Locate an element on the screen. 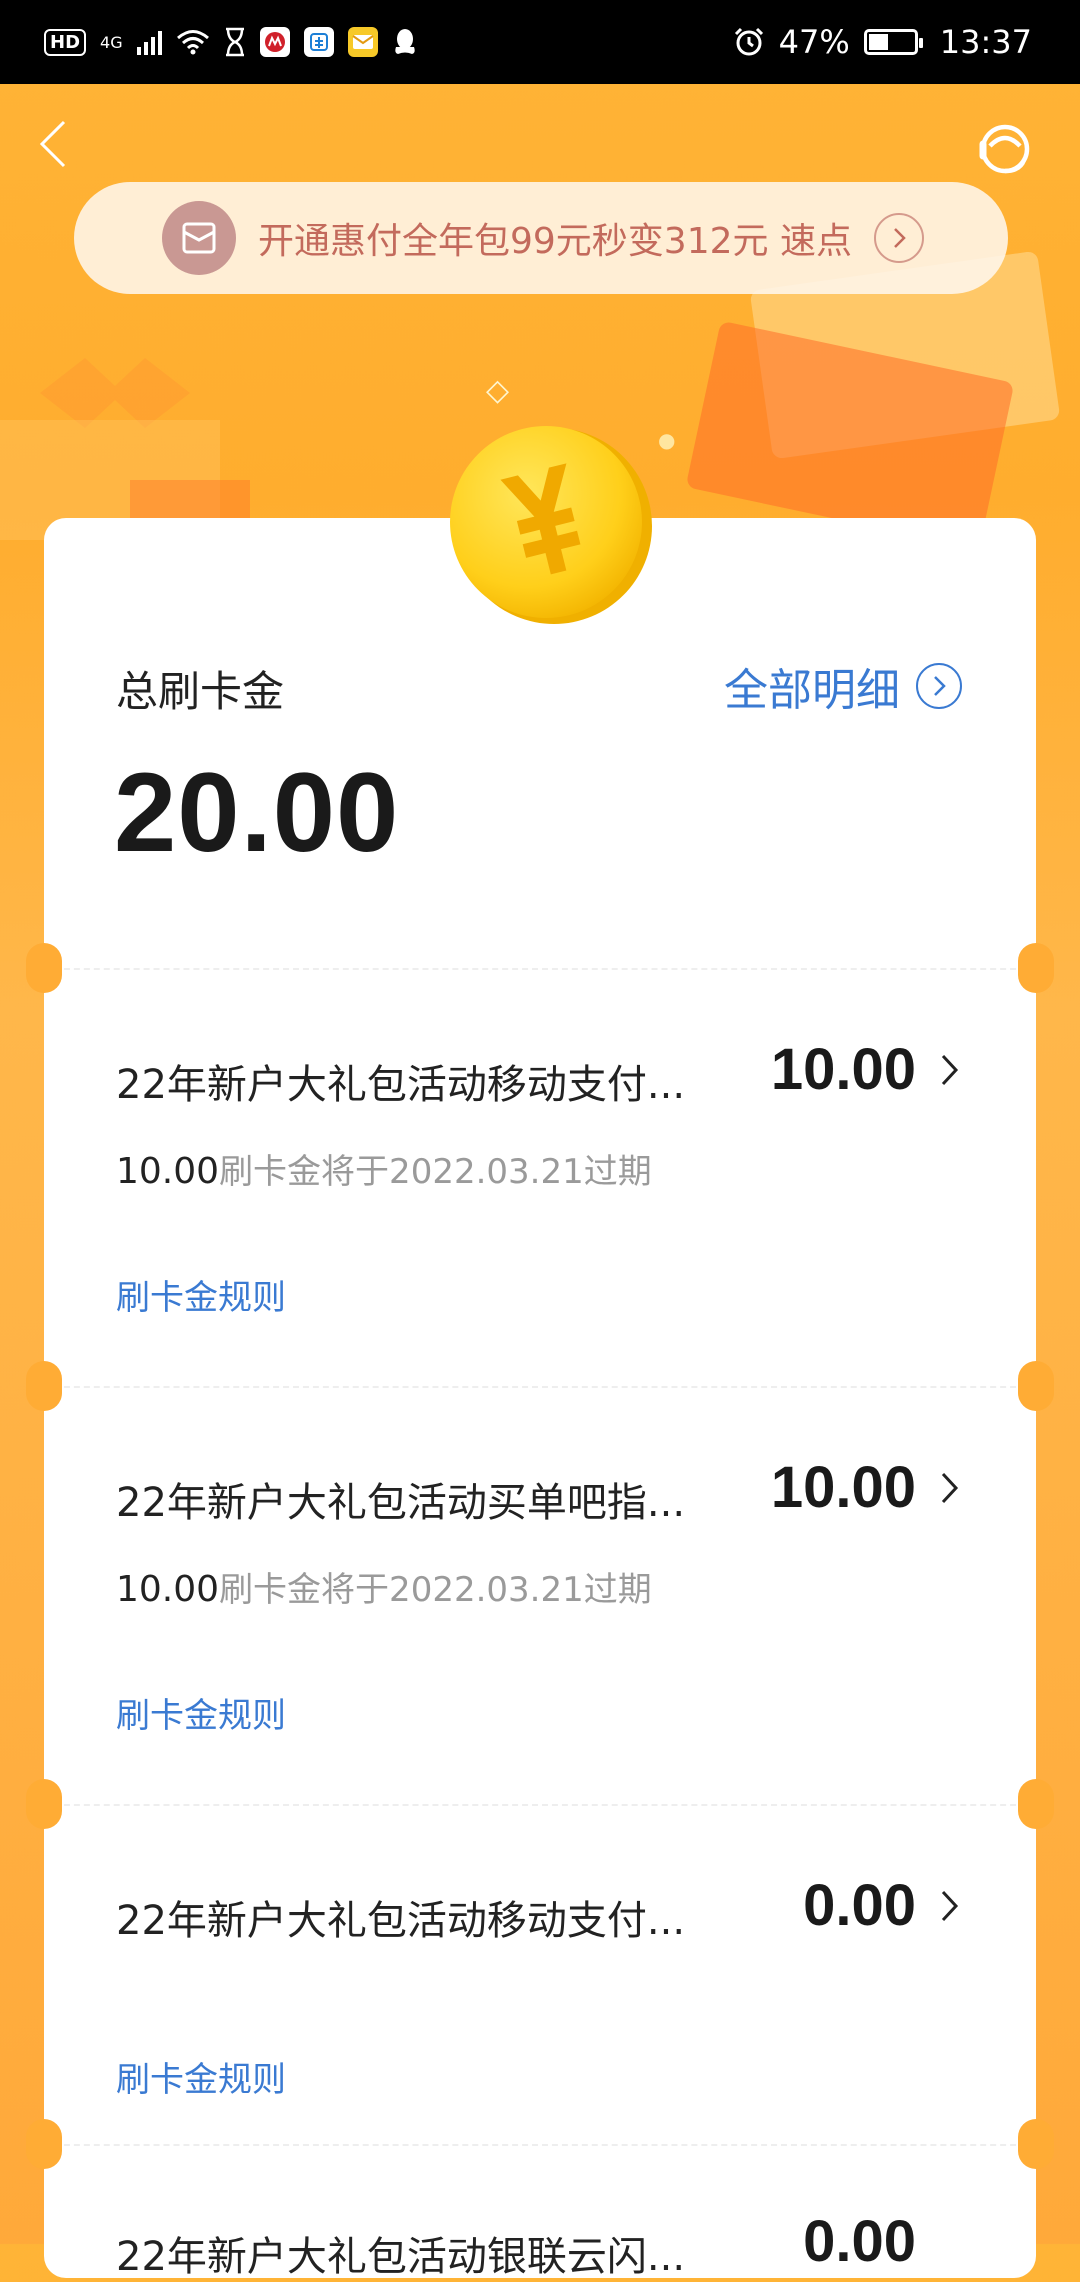 This screenshot has width=1080, height=2282. status-right: 47% 13:37 is located at coordinates (882, 42).